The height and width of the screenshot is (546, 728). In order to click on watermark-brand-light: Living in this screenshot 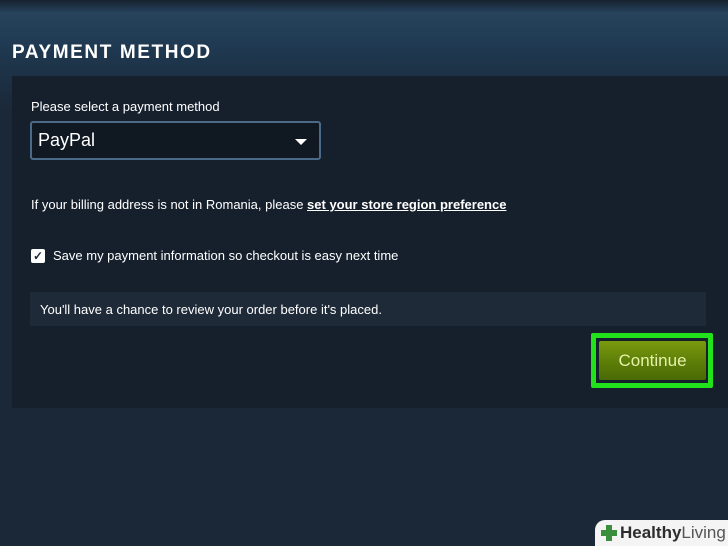, I will do `click(703, 532)`.